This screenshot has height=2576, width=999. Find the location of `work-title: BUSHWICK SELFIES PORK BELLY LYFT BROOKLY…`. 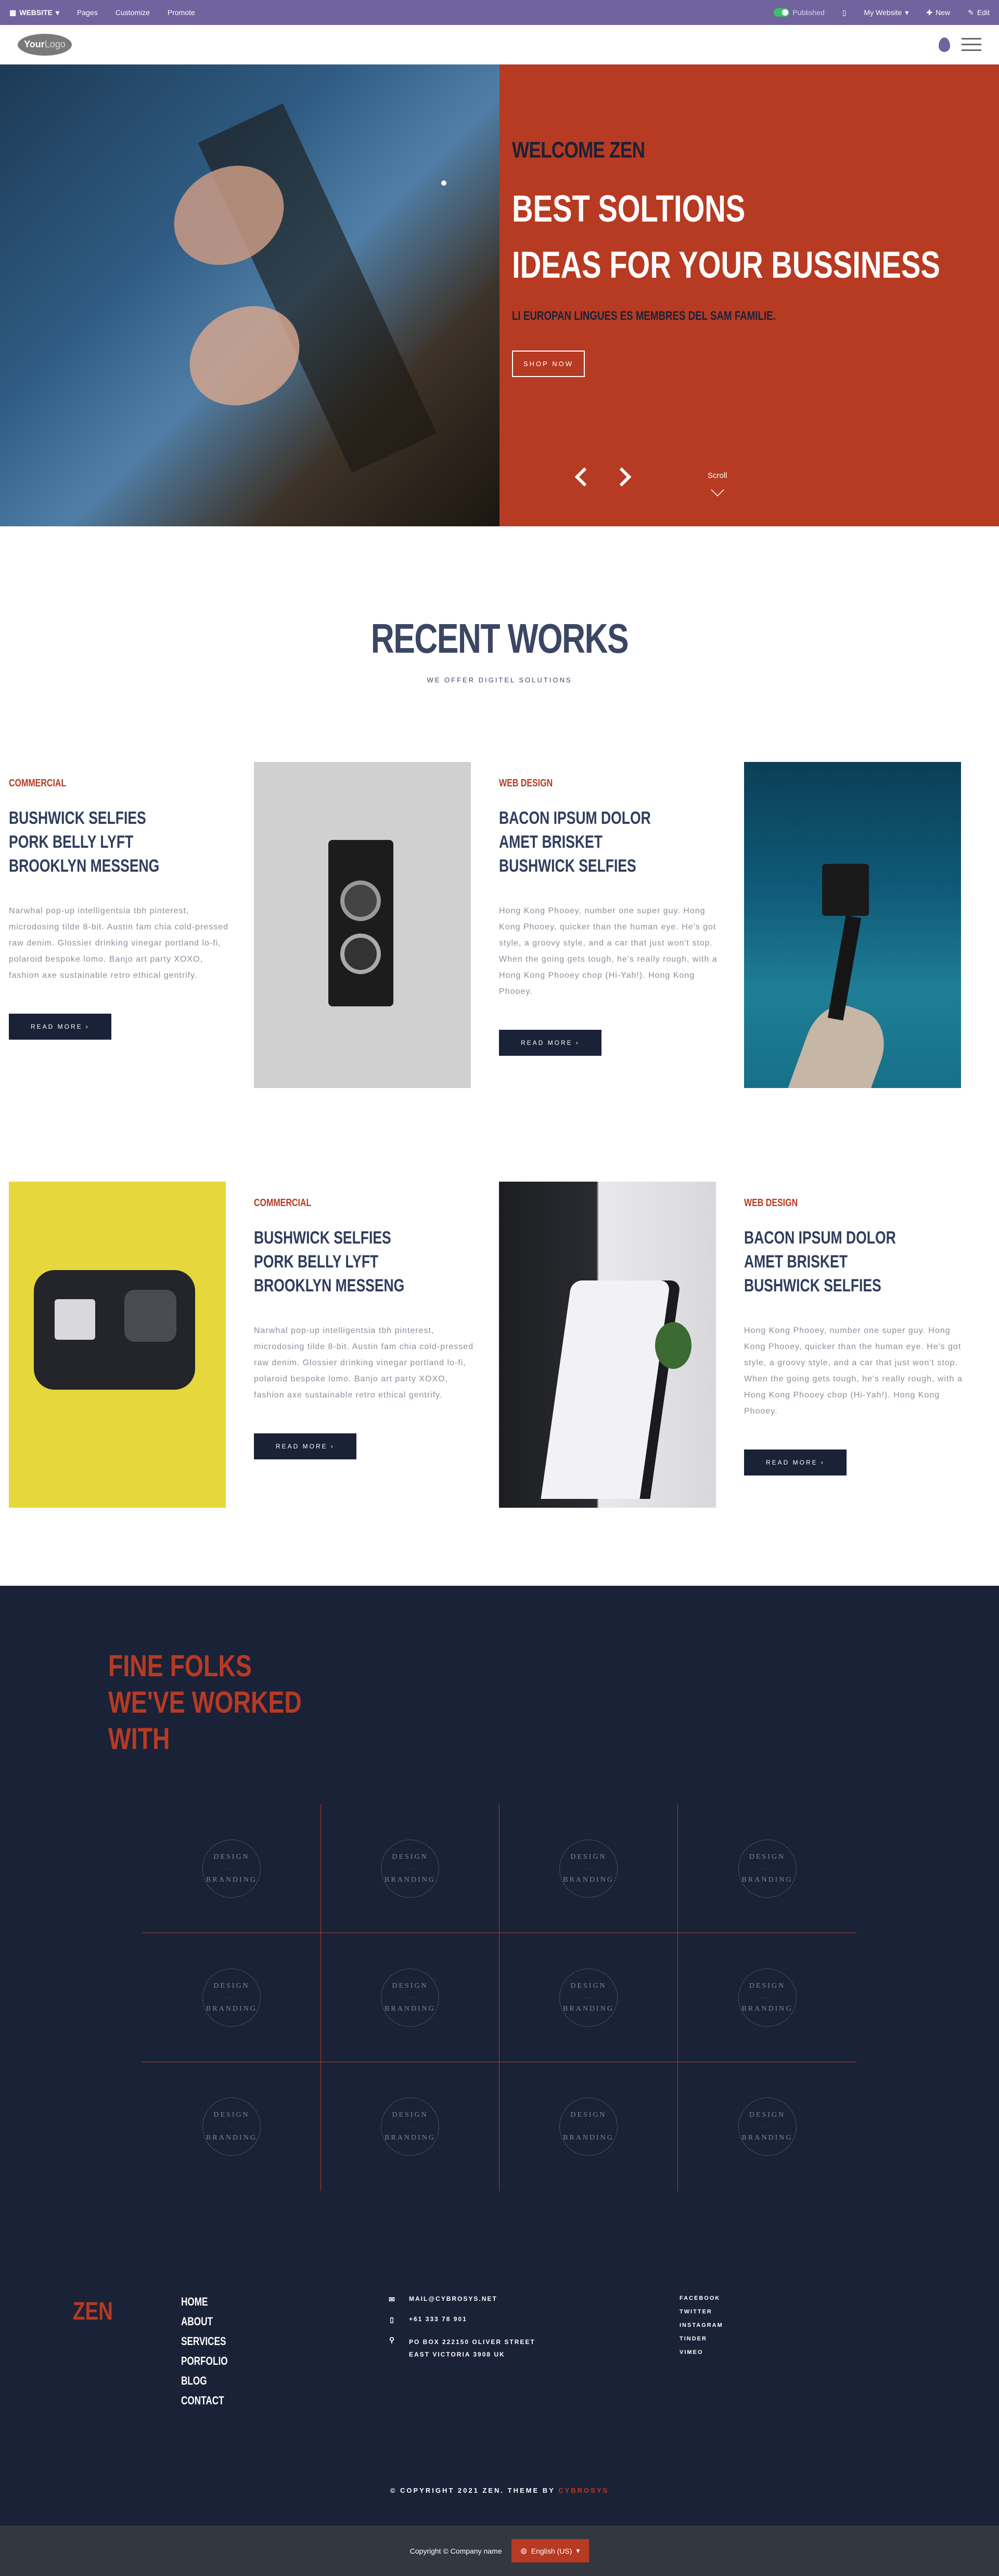

work-title: BUSHWICK SELFIES PORK BELLY LYFT BROOKLY… is located at coordinates (338, 1262).